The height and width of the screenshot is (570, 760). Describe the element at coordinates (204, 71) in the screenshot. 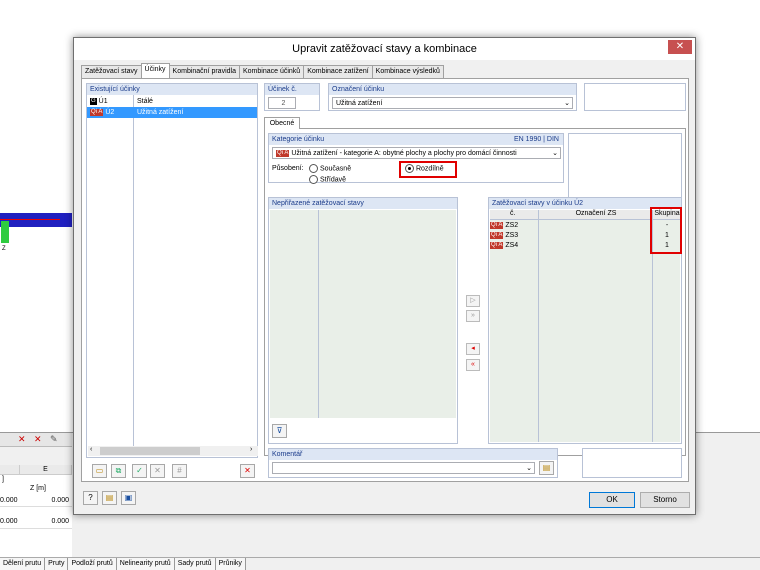

I see `tab-combination-rules: Kombinační pravidla` at that location.